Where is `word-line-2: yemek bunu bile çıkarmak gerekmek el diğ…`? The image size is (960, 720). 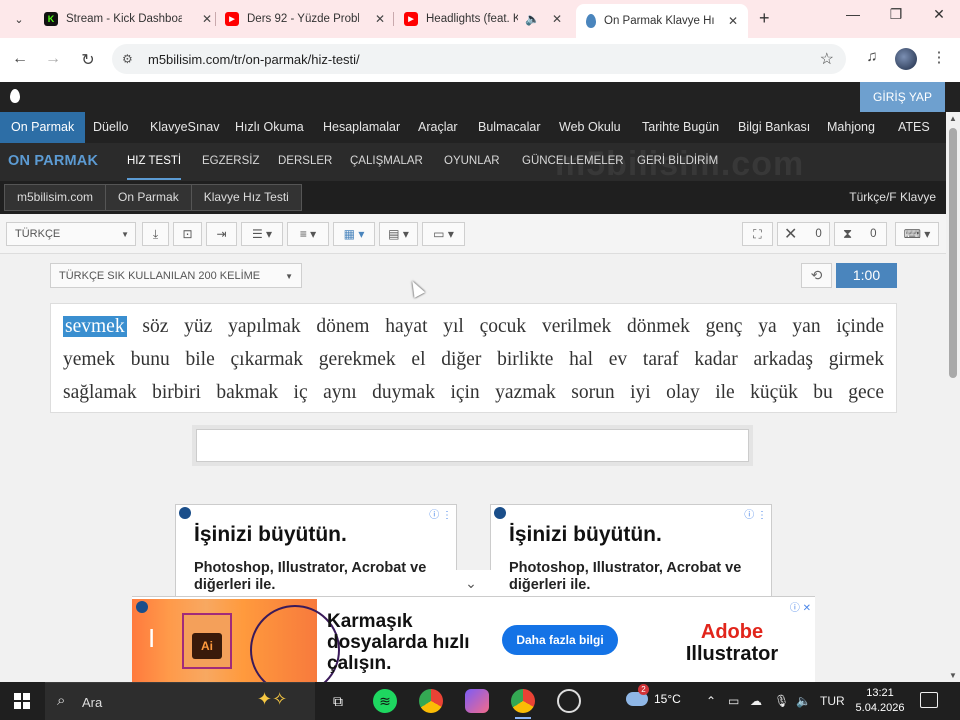
word-line-2: yemek bunu bile çıkarmak gerekmek el diğ… is located at coordinates (473, 359).